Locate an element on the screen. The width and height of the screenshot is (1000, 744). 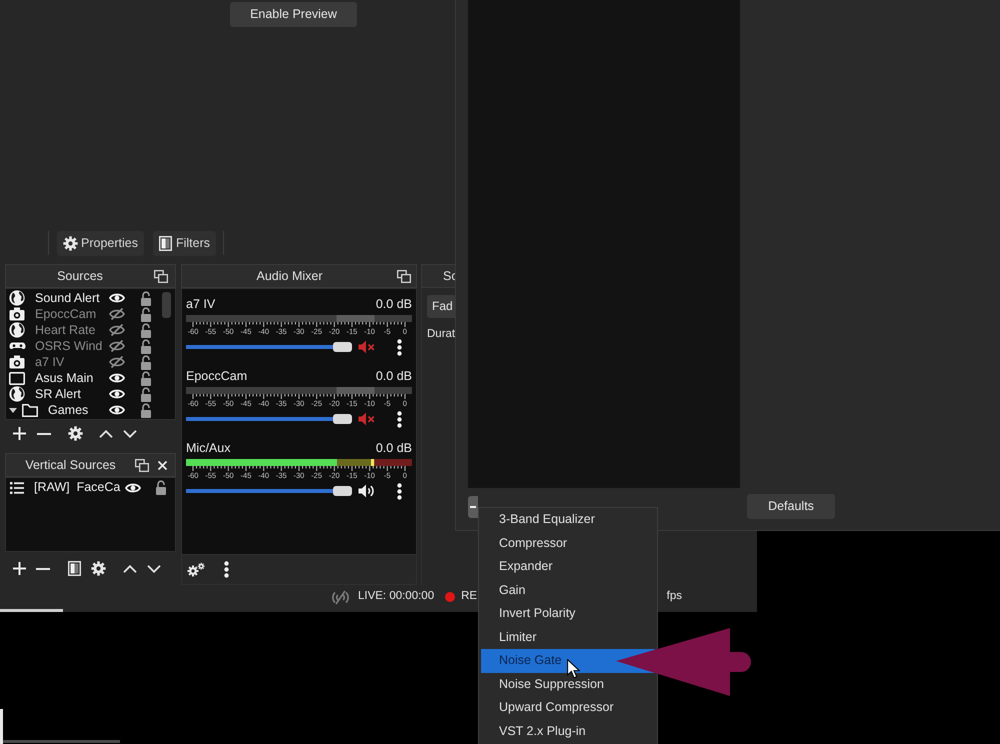
menu-item: Limiter is located at coordinates (568, 637).